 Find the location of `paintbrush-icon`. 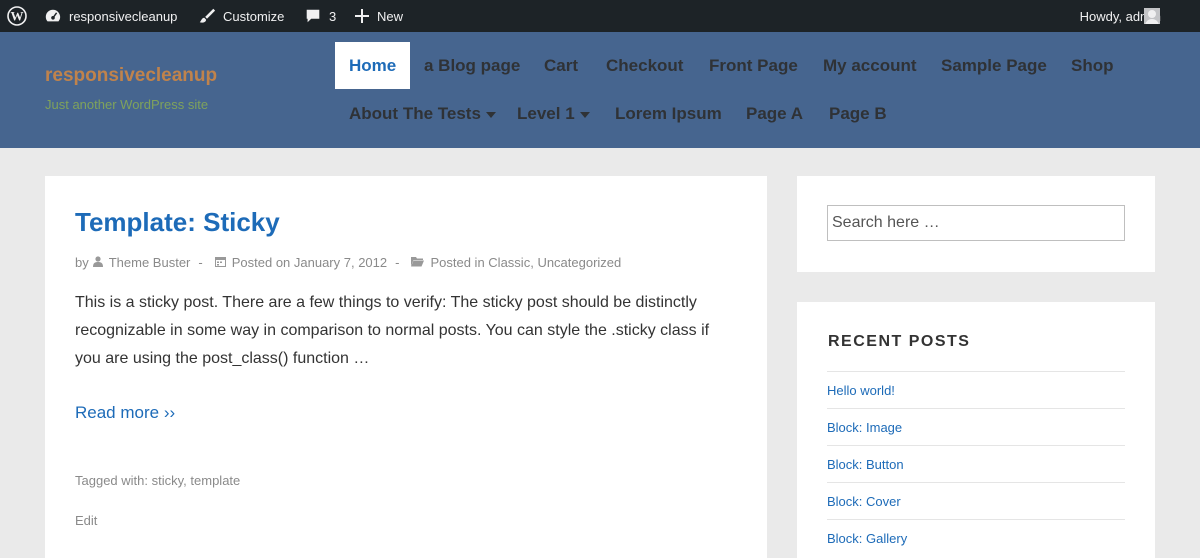

paintbrush-icon is located at coordinates (207, 15).